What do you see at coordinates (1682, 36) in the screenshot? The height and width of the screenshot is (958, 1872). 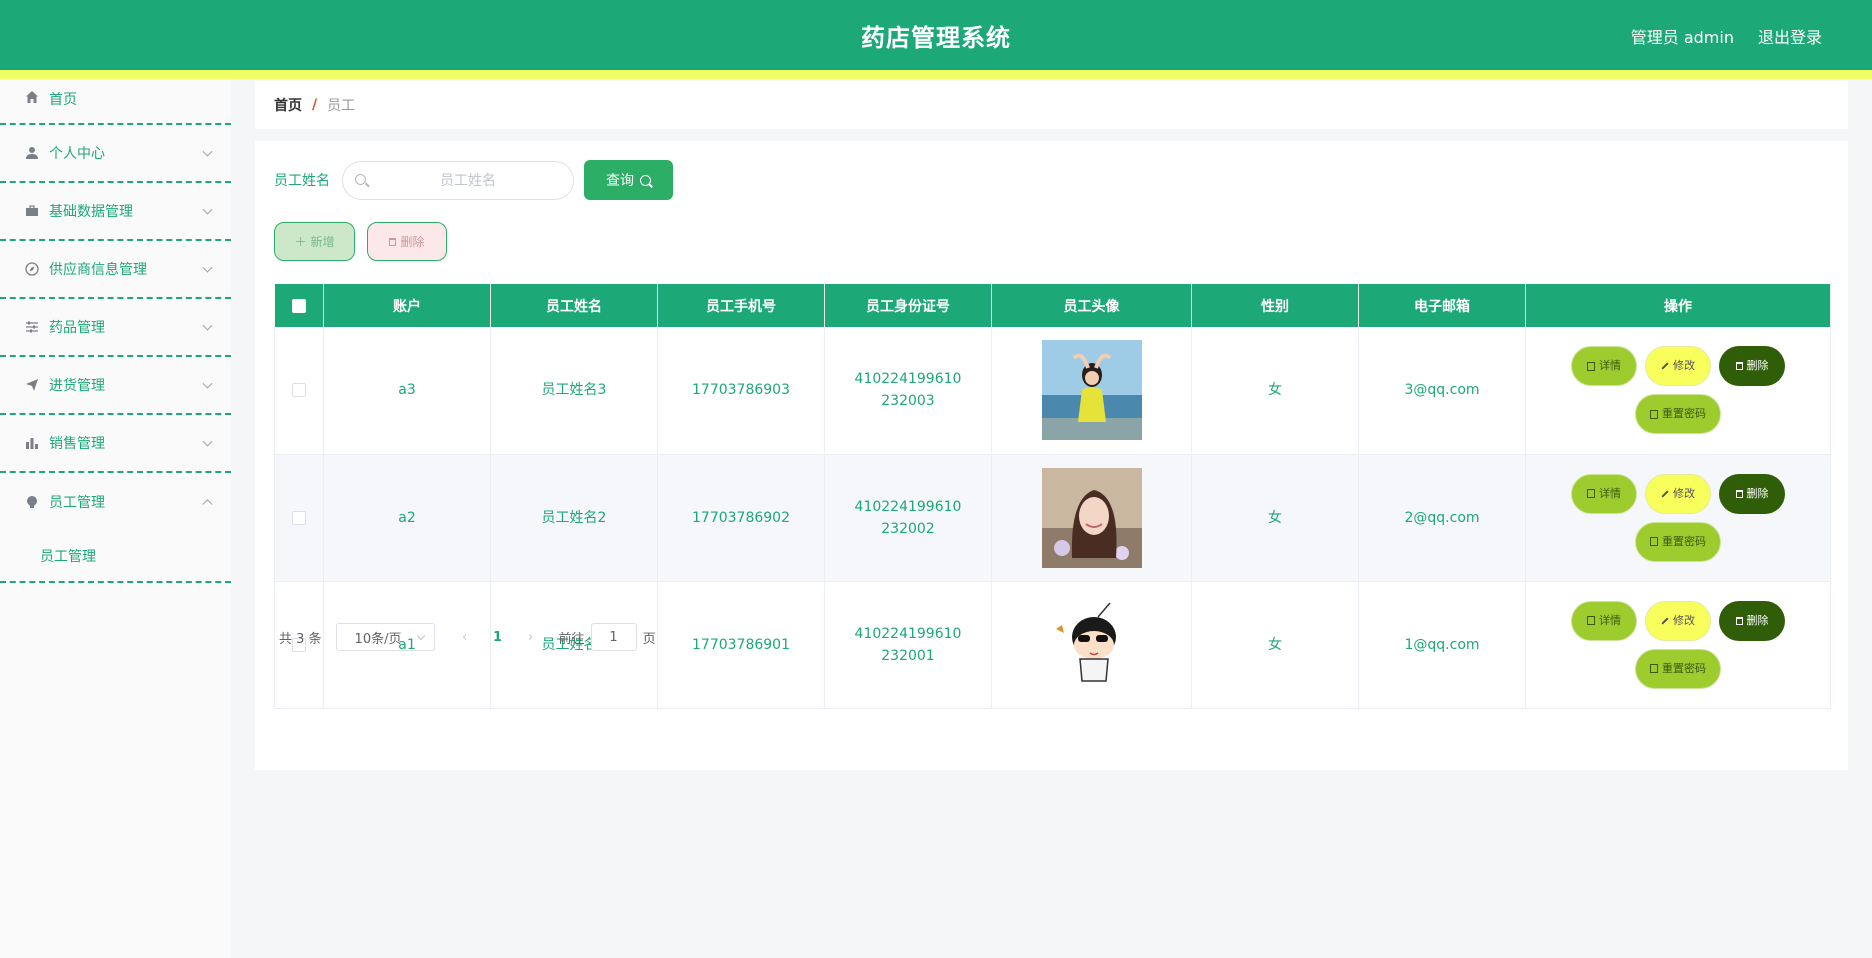 I see `admin-user-label: 管理员 admin` at bounding box center [1682, 36].